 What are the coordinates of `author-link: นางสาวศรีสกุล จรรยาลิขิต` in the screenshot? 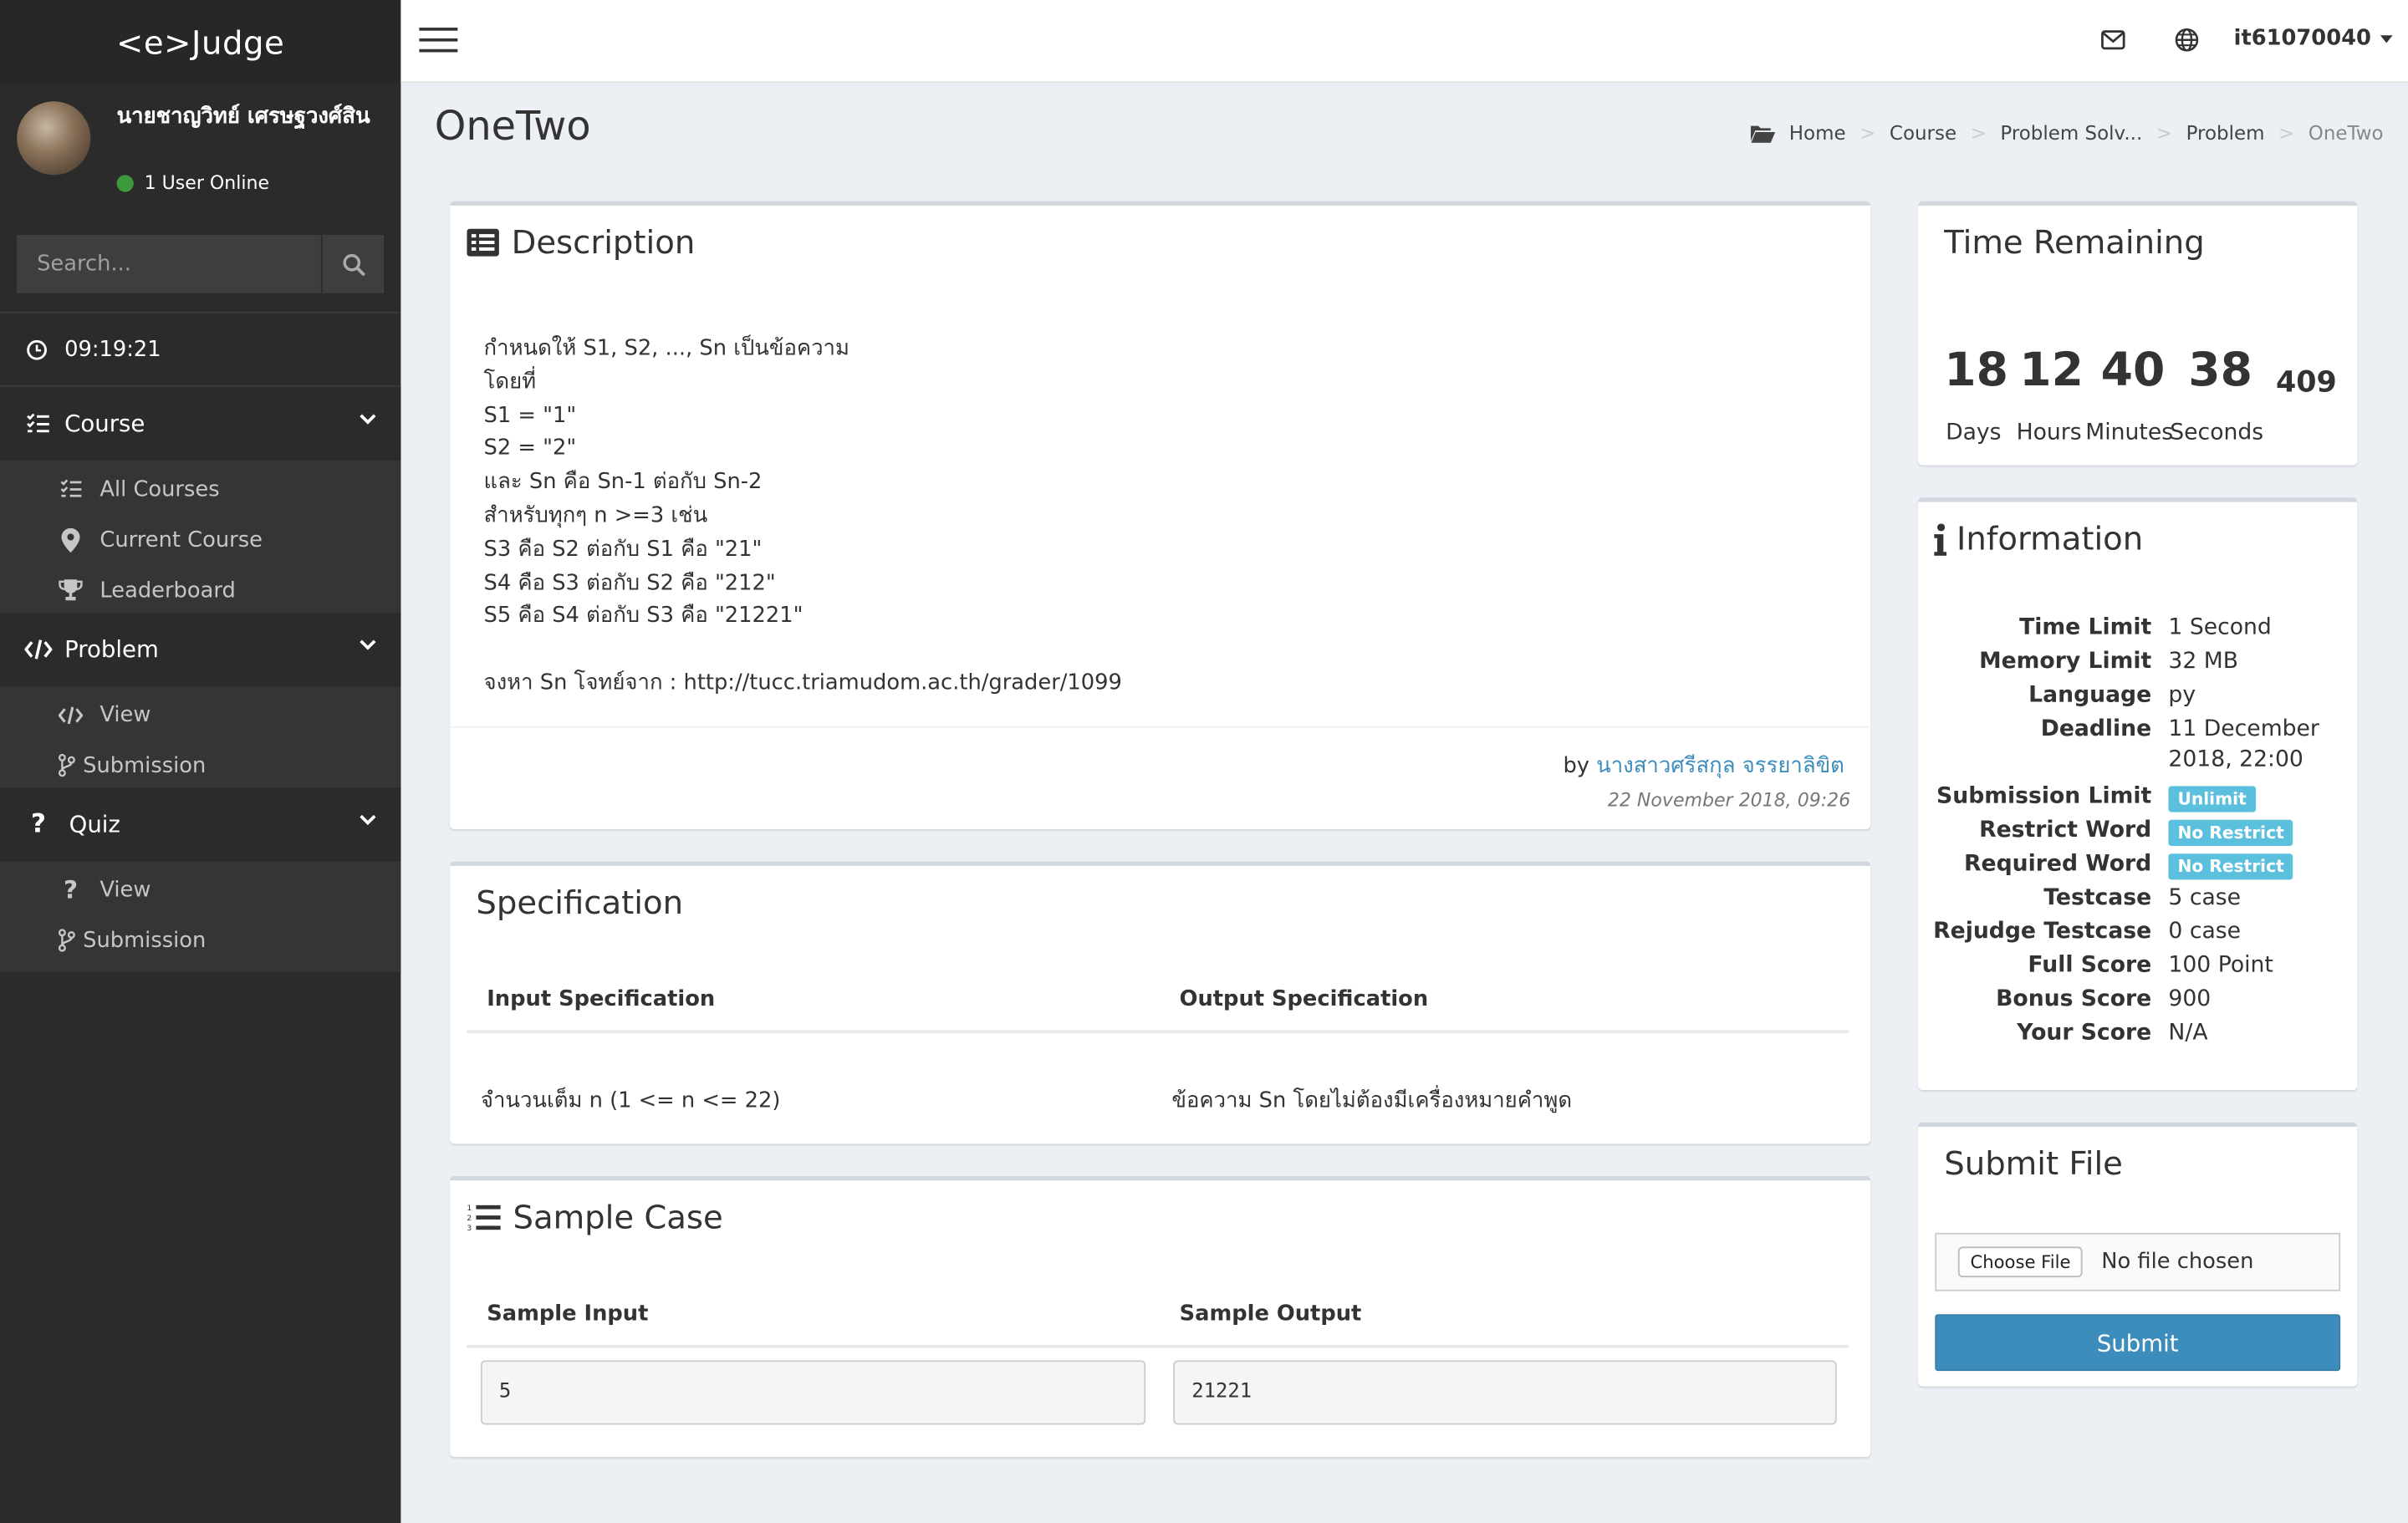 It's located at (1720, 766).